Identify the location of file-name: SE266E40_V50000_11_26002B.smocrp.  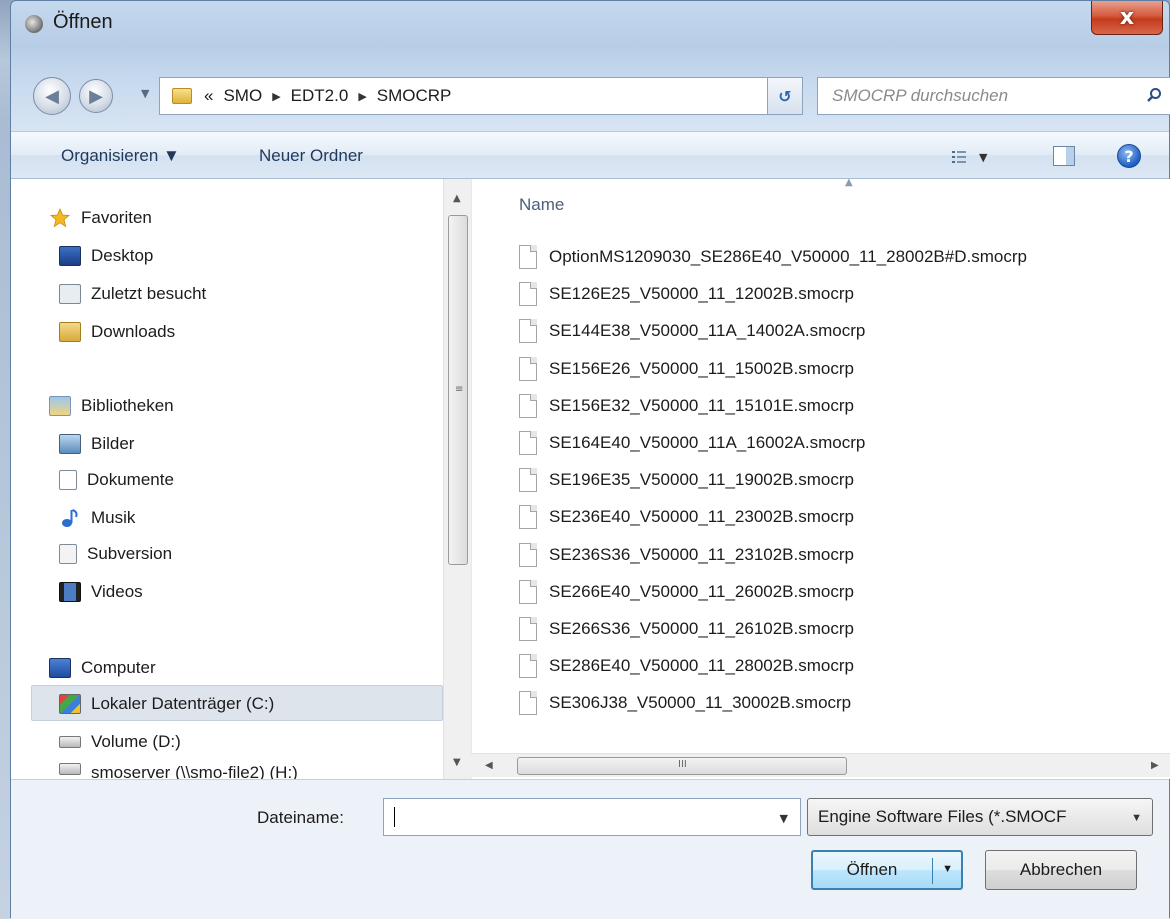
(701, 591).